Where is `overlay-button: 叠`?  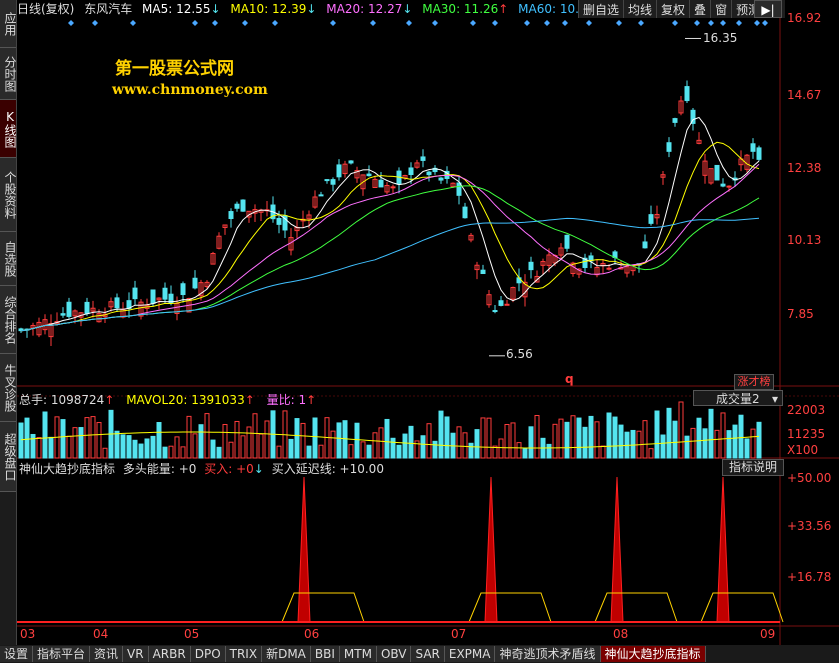
overlay-button: 叠 is located at coordinates (701, 9).